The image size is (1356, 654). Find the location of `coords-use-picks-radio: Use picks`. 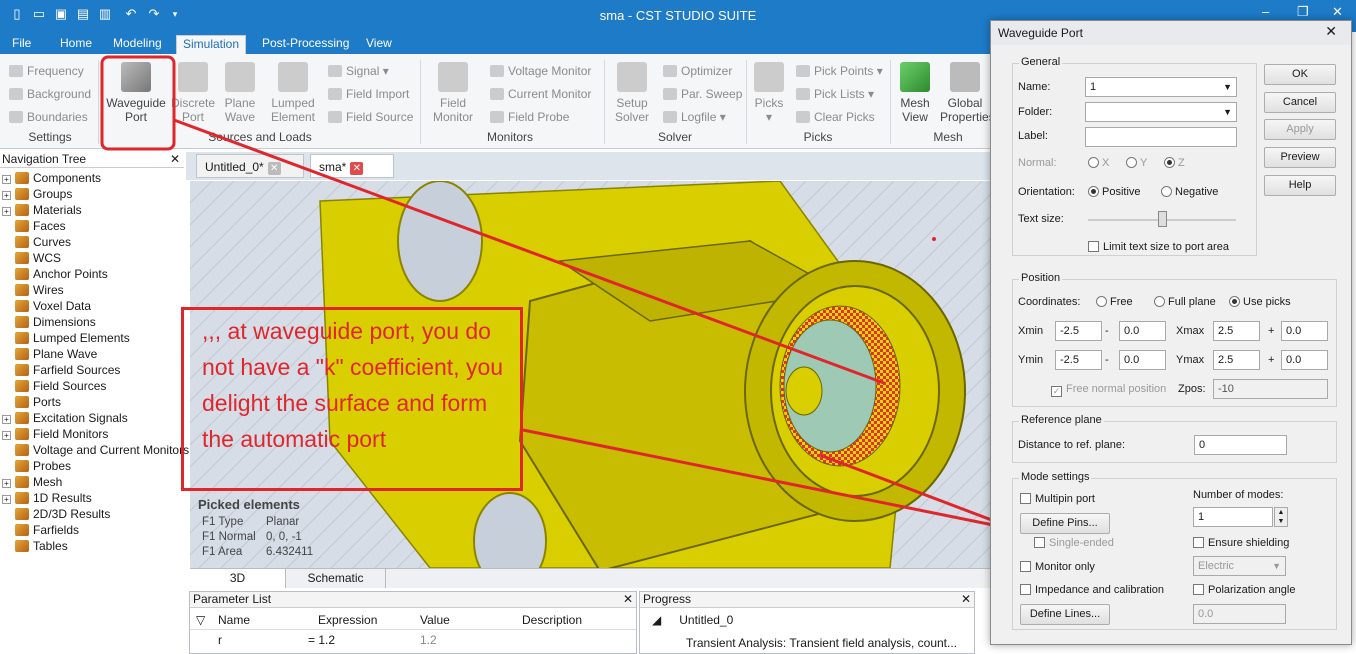

coords-use-picks-radio: Use picks is located at coordinates (1260, 302).